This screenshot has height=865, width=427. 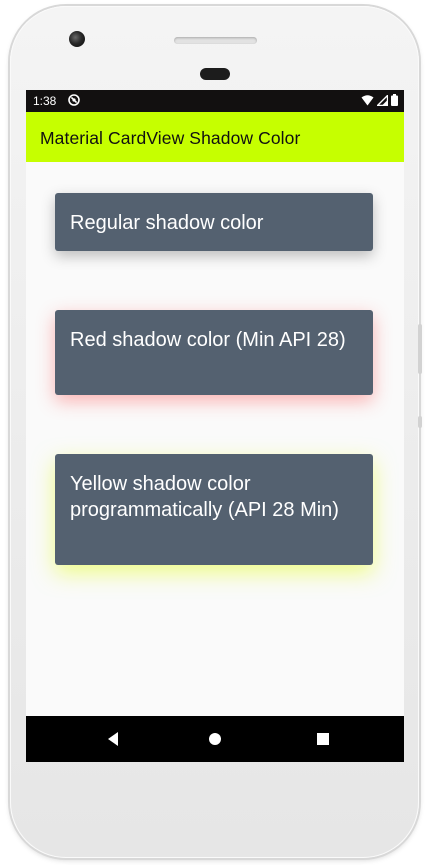 What do you see at coordinates (420, 349) in the screenshot?
I see `power-button` at bounding box center [420, 349].